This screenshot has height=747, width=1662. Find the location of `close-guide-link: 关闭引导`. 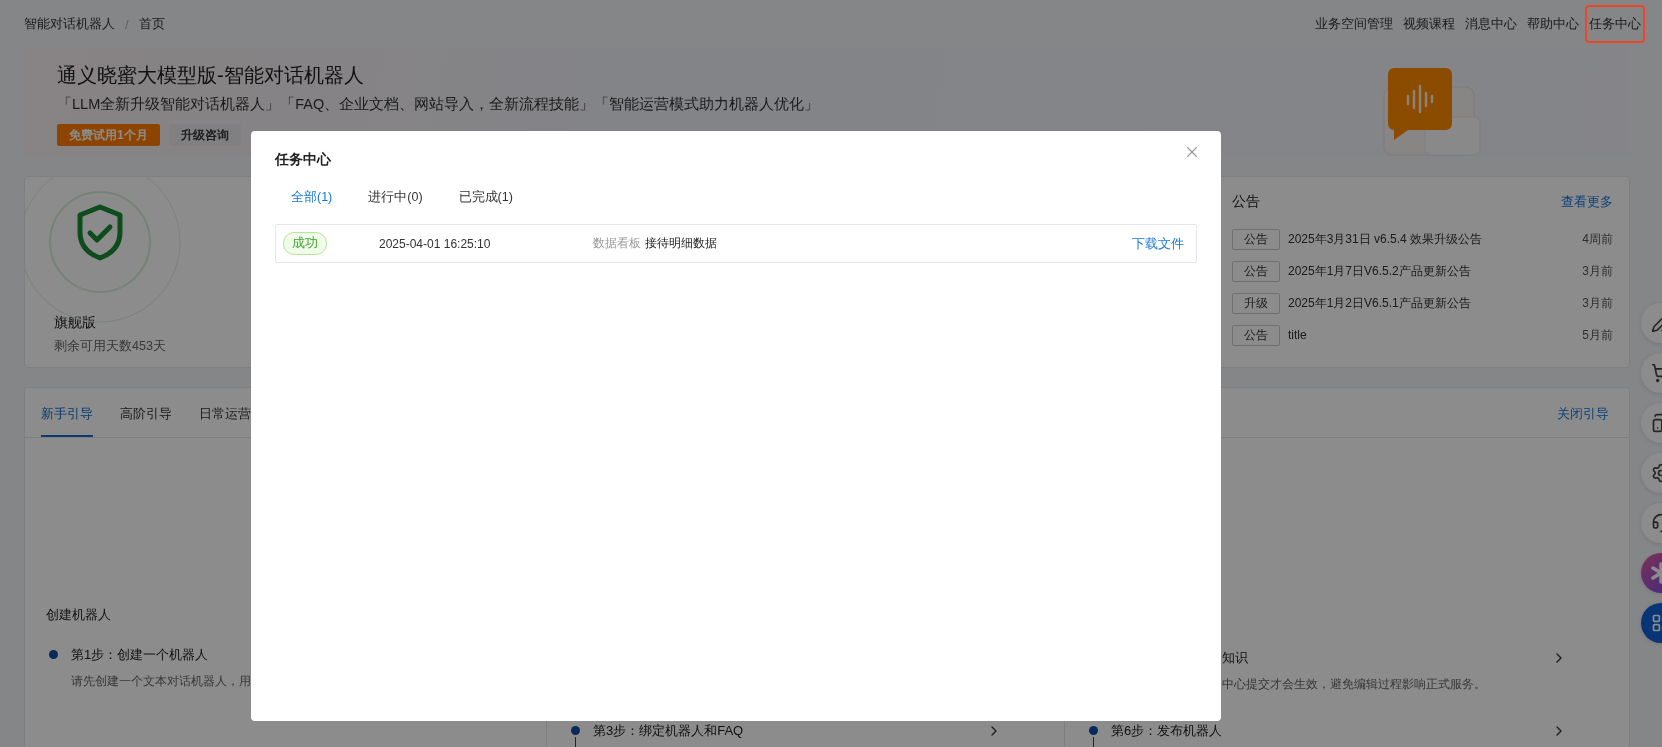

close-guide-link: 关闭引导 is located at coordinates (1583, 414).